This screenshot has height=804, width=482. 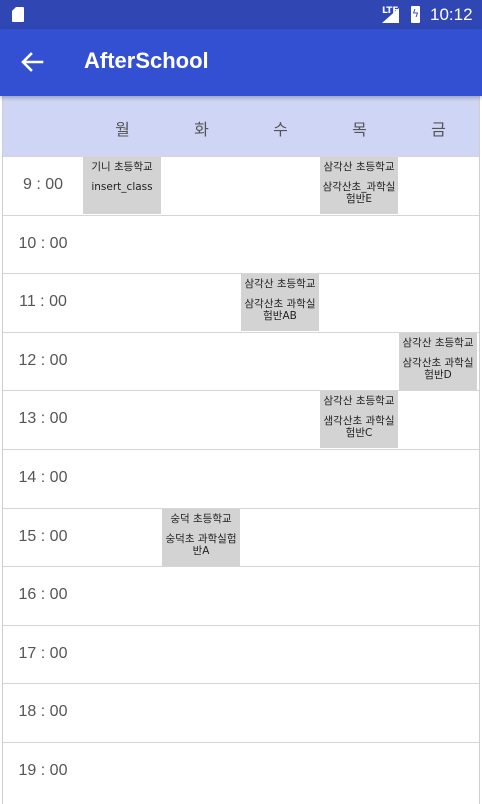 What do you see at coordinates (438, 129) in the screenshot?
I see `day-label: 금` at bounding box center [438, 129].